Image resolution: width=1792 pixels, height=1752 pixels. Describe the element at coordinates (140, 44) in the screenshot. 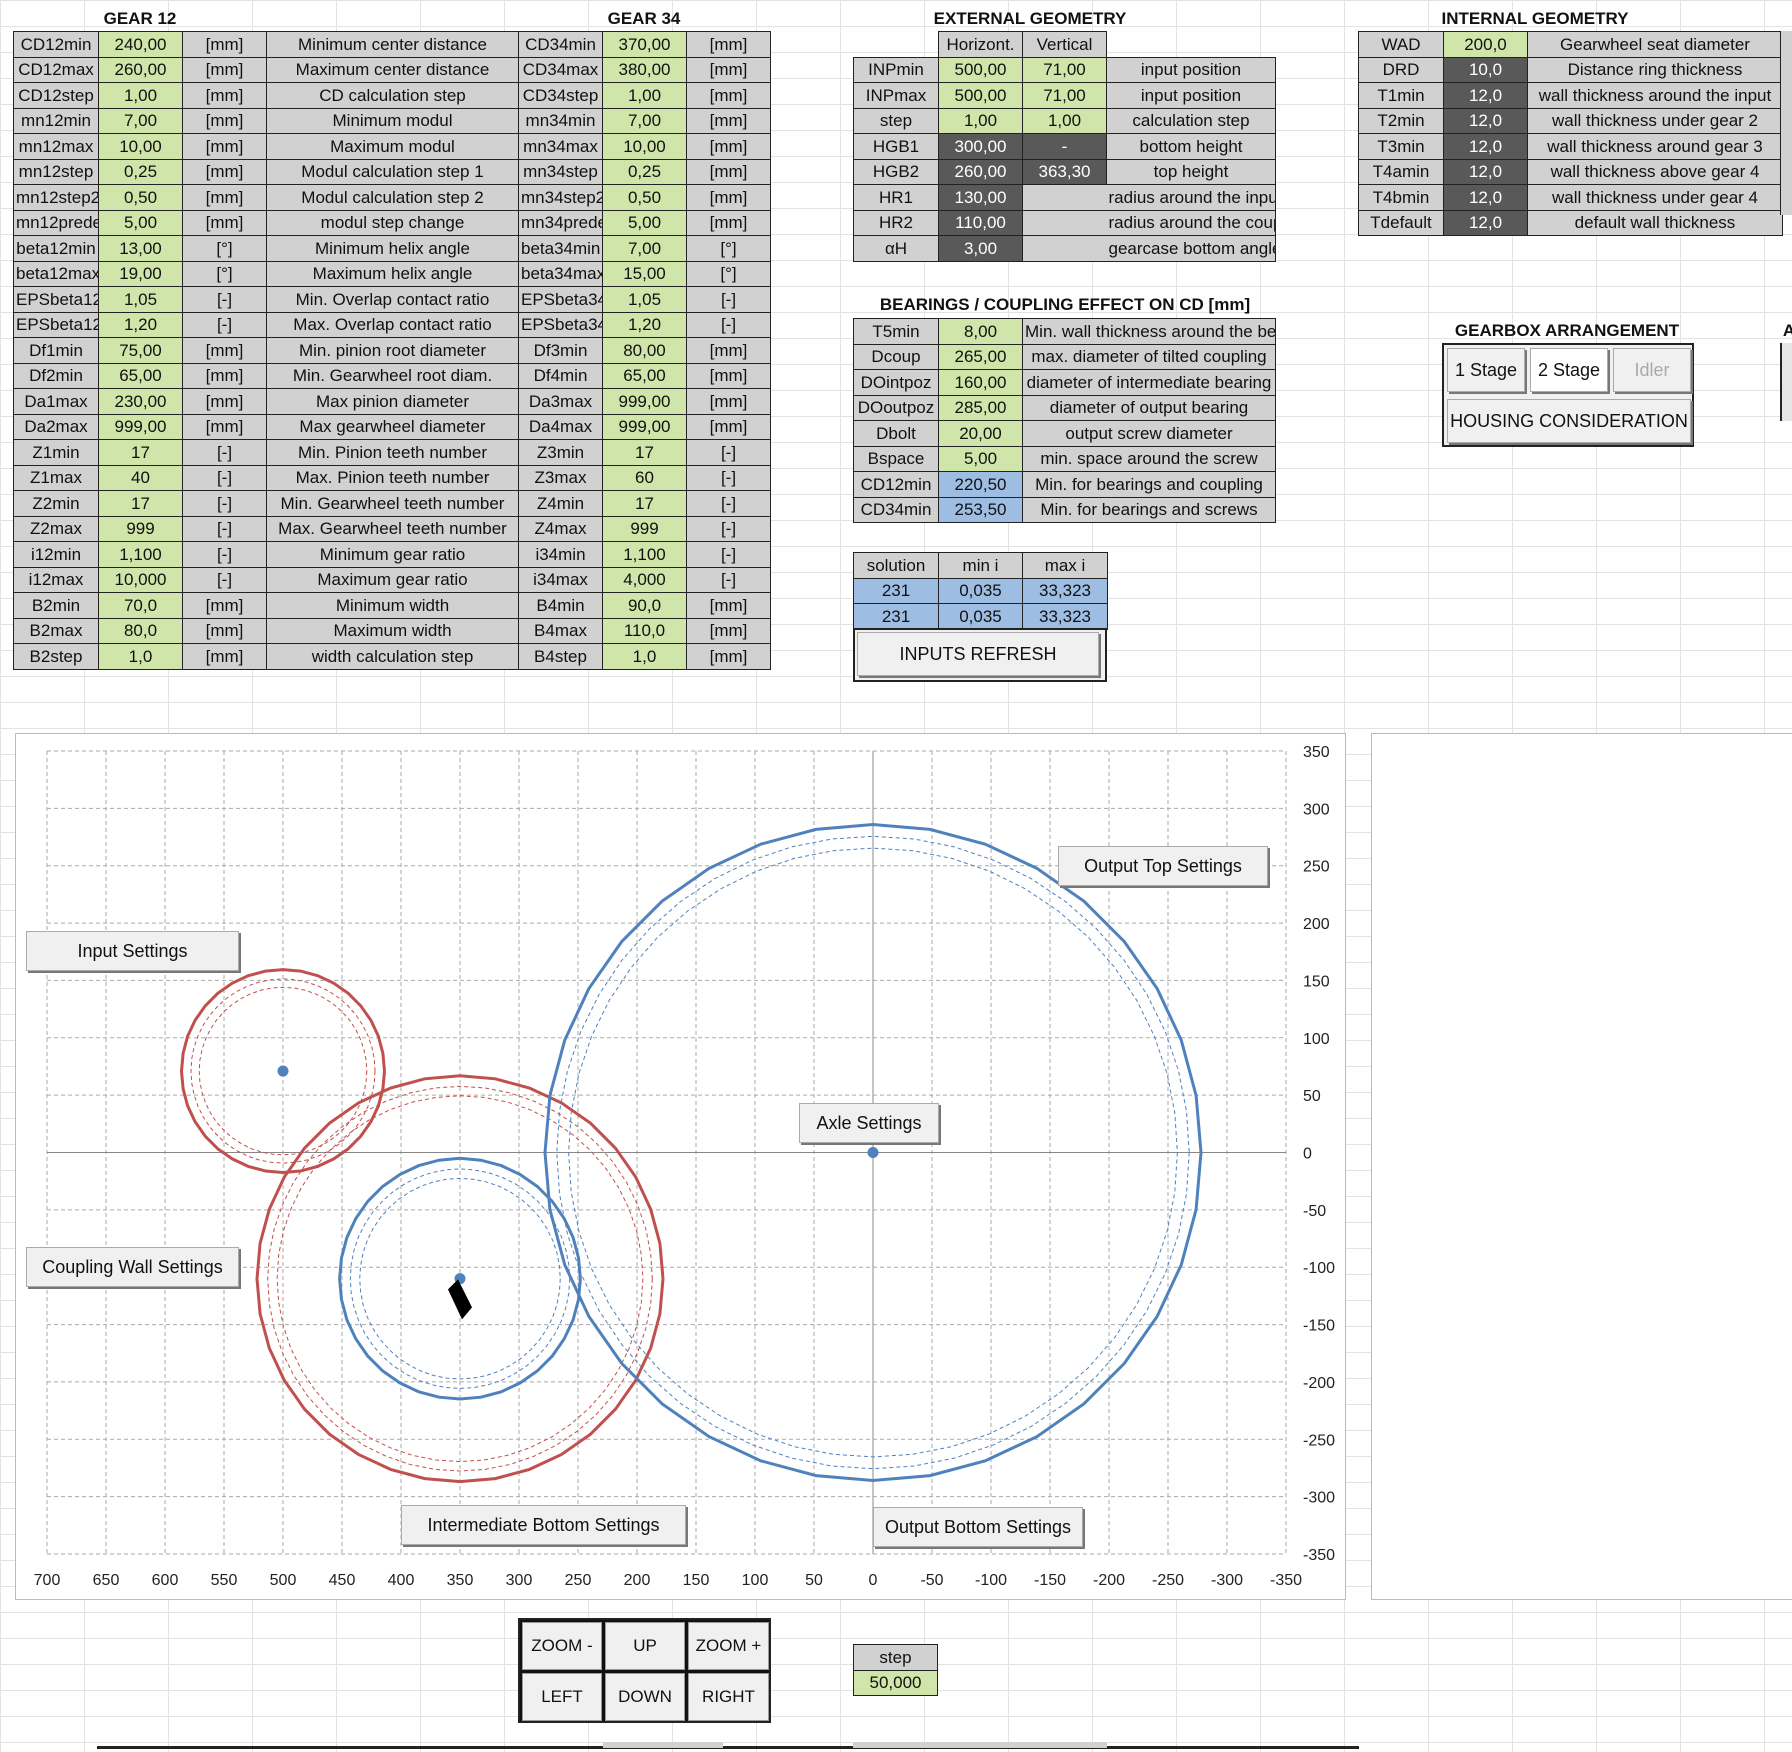

I see `gear12-param-value: 240,00` at that location.